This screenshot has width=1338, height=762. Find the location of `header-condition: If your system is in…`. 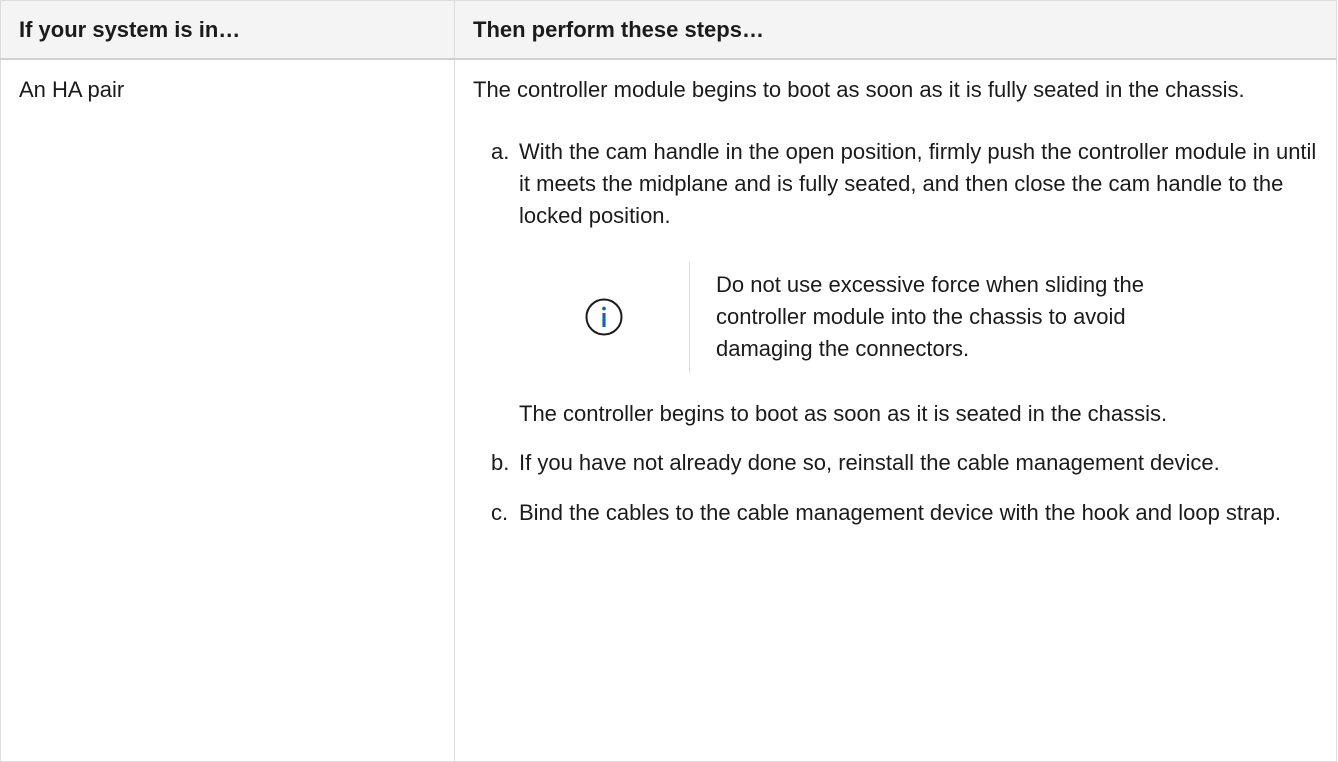

header-condition: If your system is in… is located at coordinates (227, 30).